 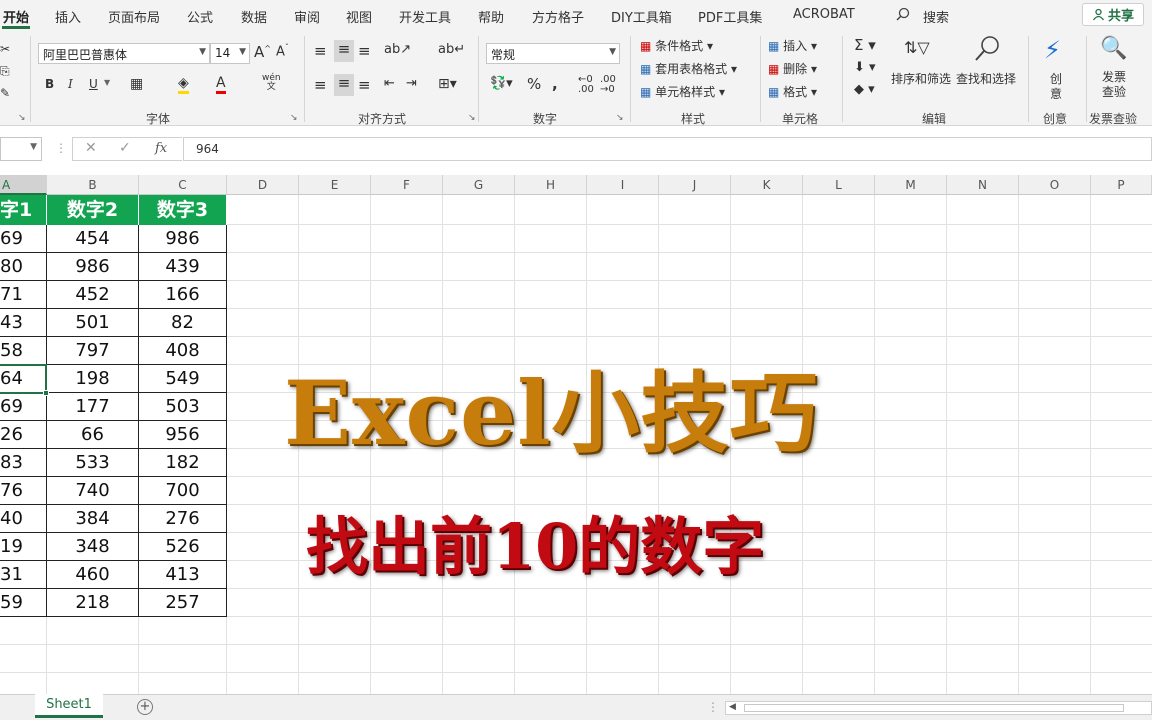 I want to click on column-header-f: F, so click(x=407, y=185).